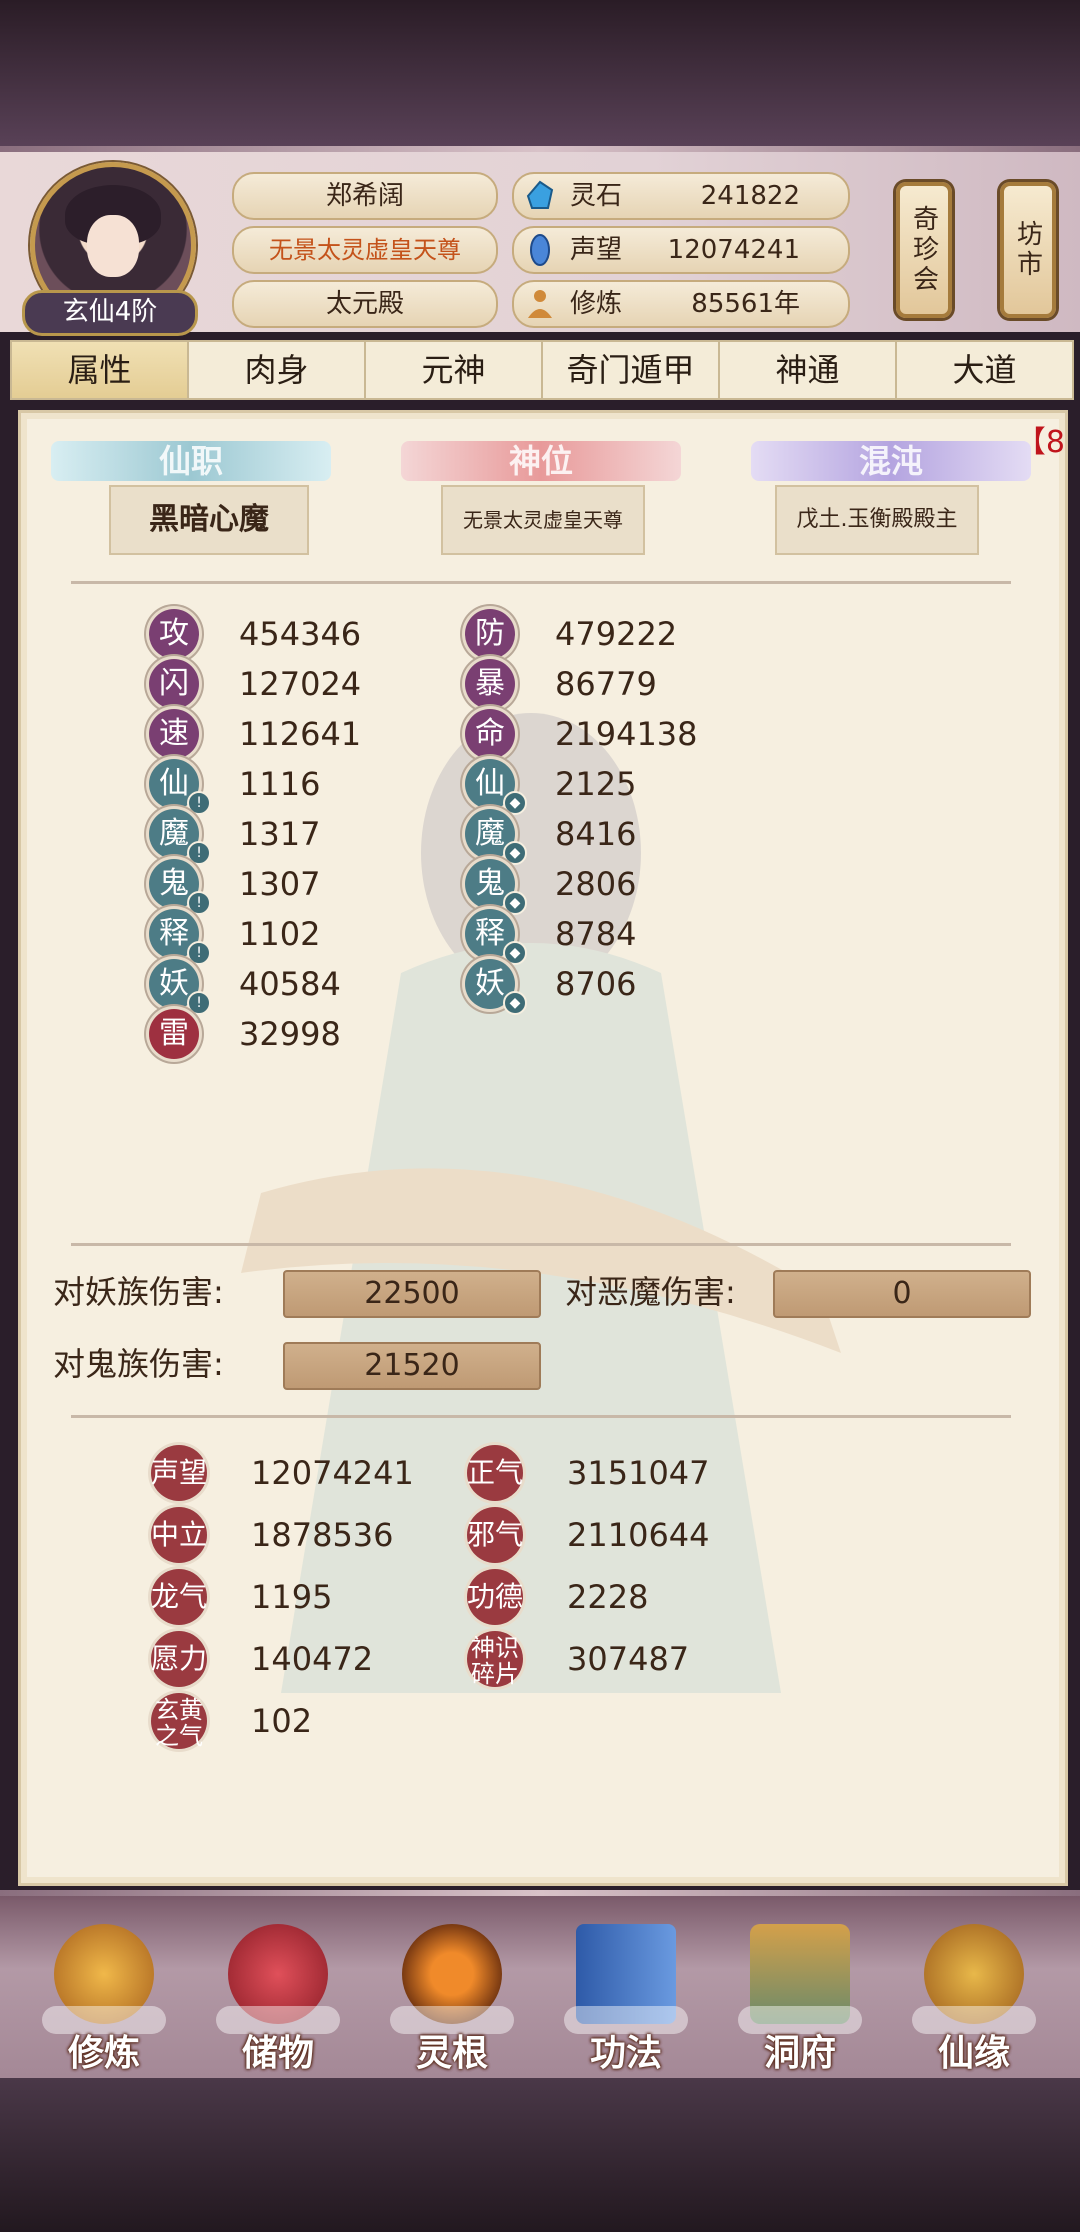 The width and height of the screenshot is (1080, 2232). Describe the element at coordinates (540, 194) in the screenshot. I see `spirit-stone-icon` at that location.